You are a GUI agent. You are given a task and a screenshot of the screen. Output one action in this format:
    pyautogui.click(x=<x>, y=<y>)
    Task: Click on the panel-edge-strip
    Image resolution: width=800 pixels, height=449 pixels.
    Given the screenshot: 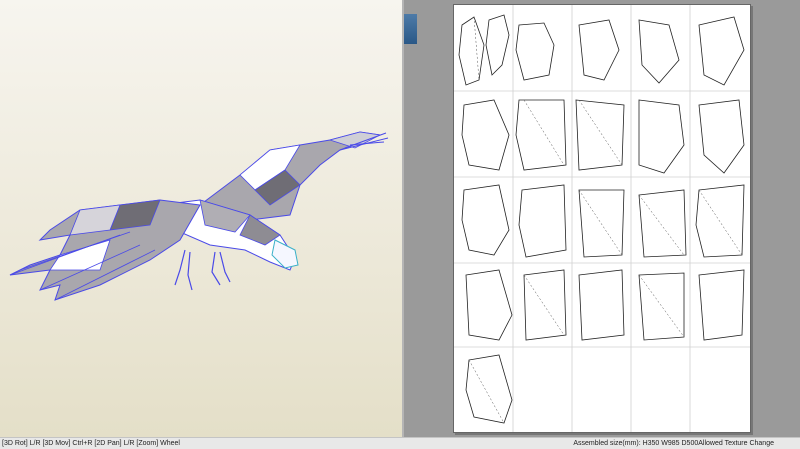 What is the action you would take?
    pyautogui.click(x=410, y=29)
    